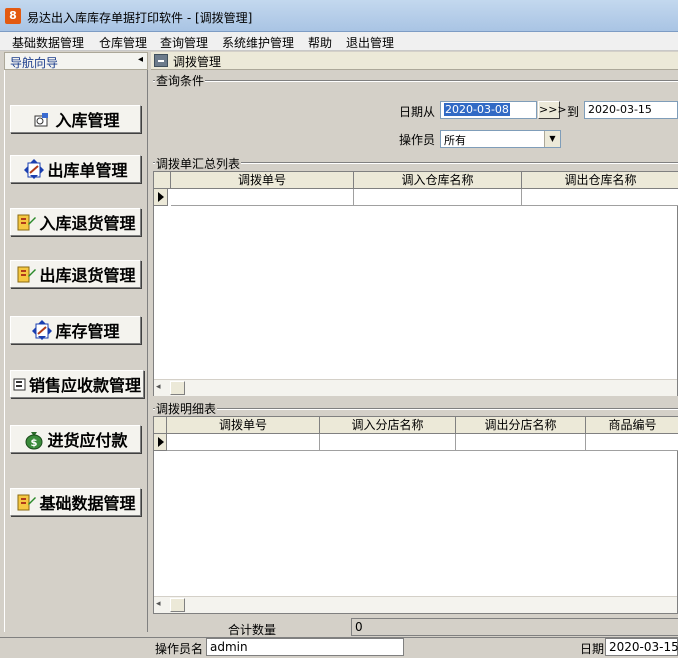 This screenshot has width=678, height=658. I want to click on date-from-value: 2020-03-08, so click(477, 109).